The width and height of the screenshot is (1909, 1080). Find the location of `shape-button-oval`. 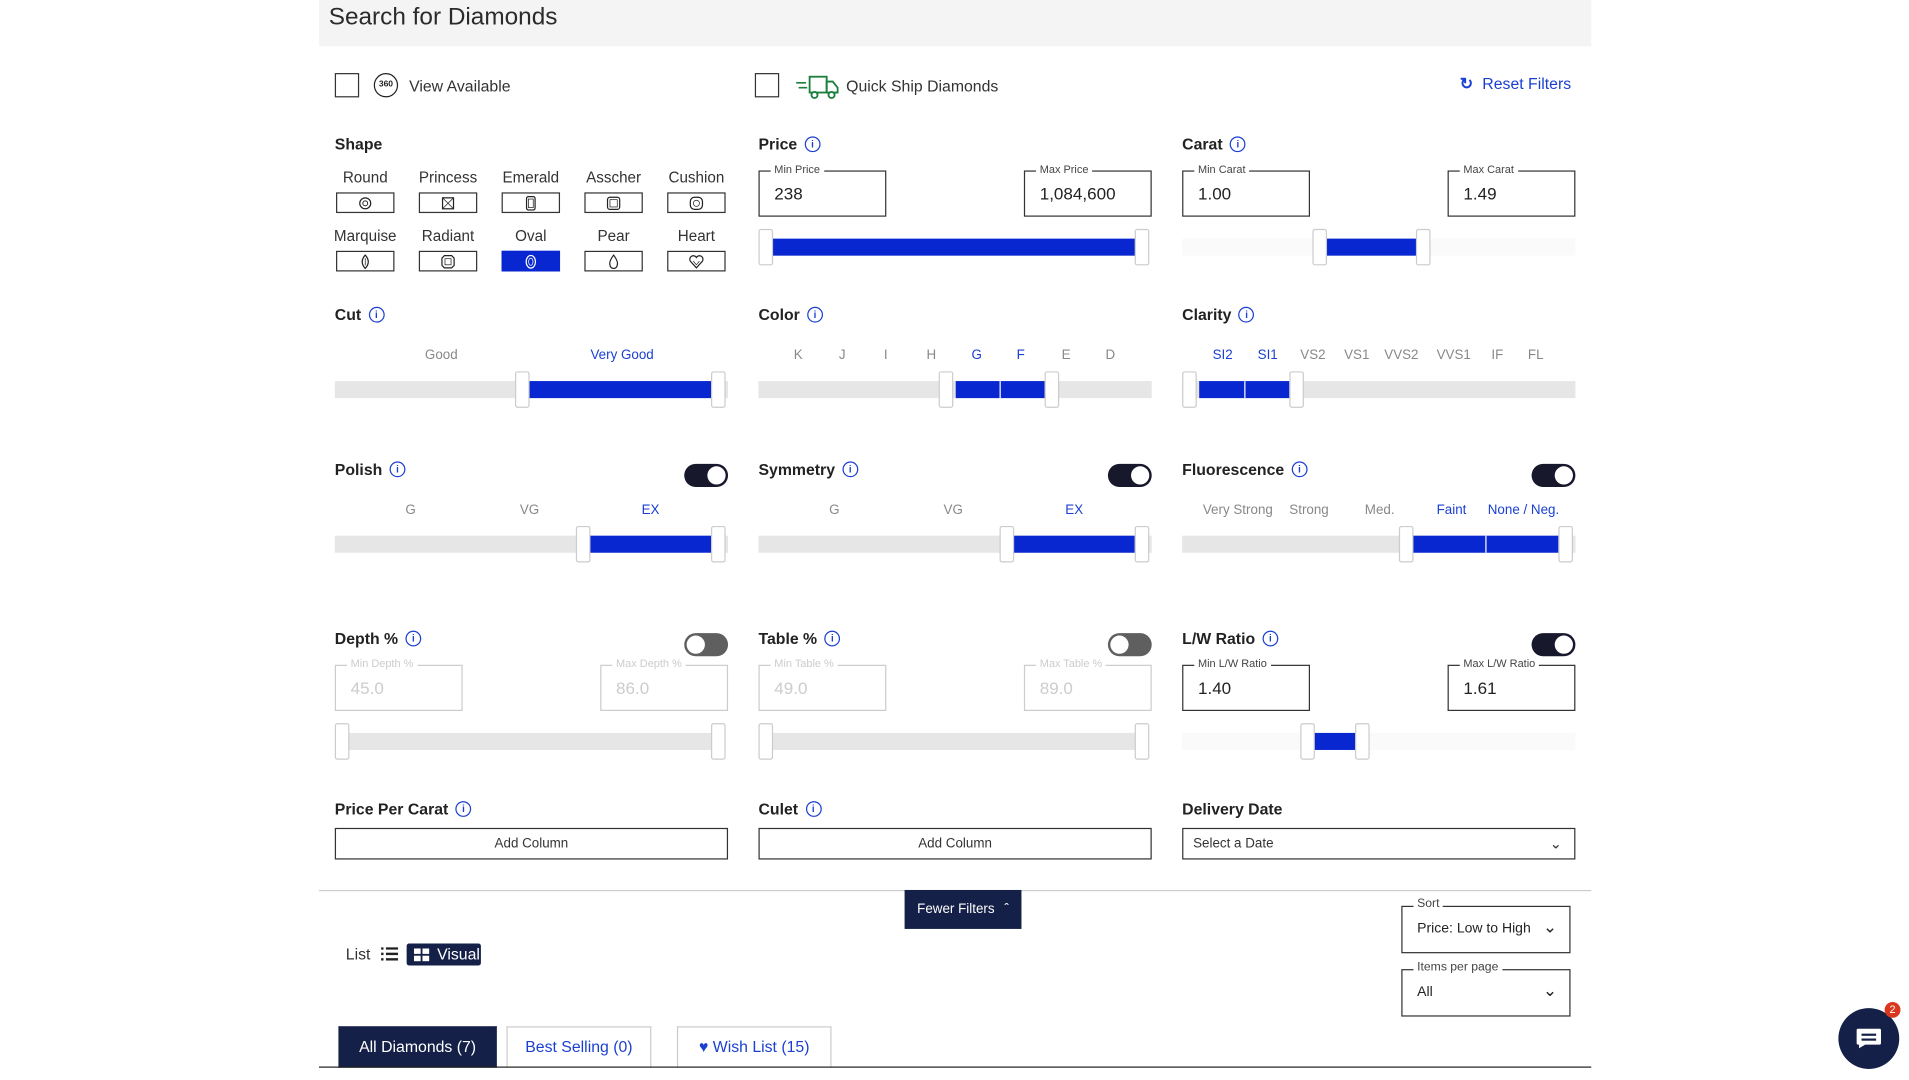

shape-button-oval is located at coordinates (531, 261).